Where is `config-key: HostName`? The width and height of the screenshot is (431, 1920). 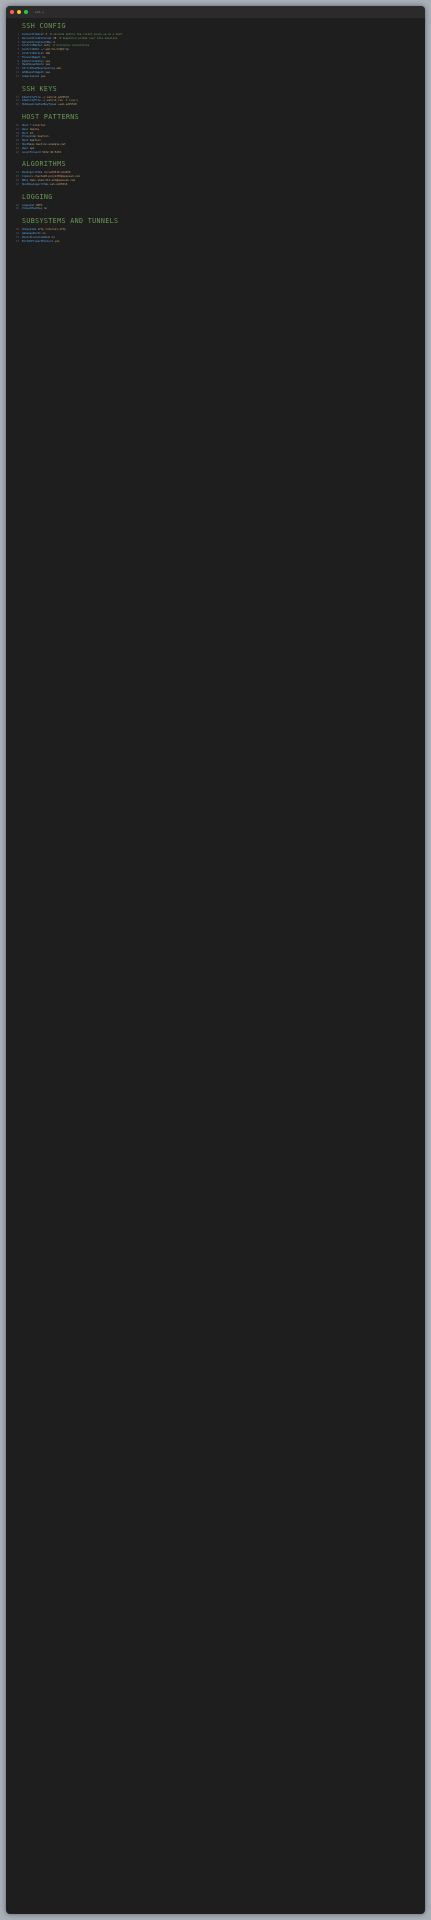 config-key: HostName is located at coordinates (28, 144).